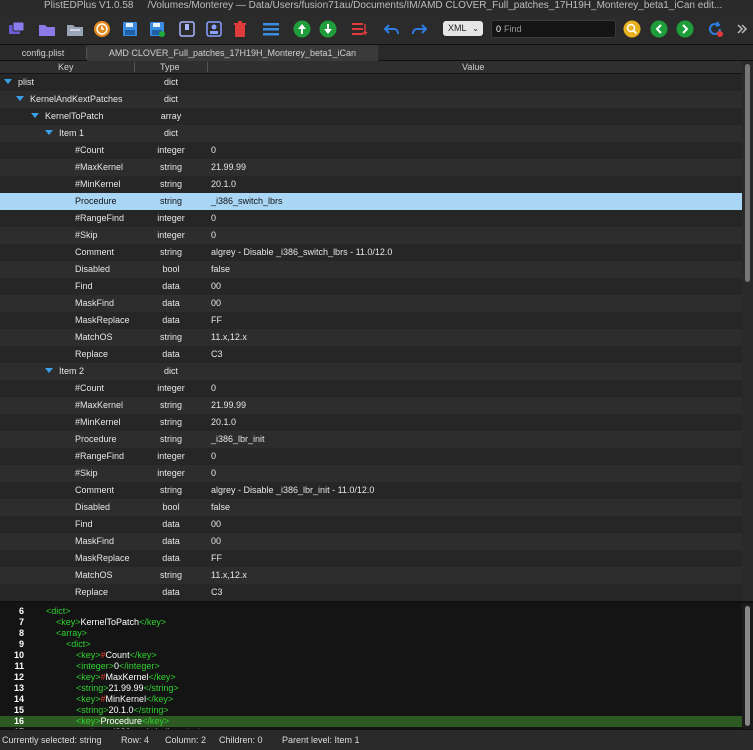 The image size is (753, 750). What do you see at coordinates (371, 666) in the screenshot?
I see `source-line: 11 <integer>0</integer>` at bounding box center [371, 666].